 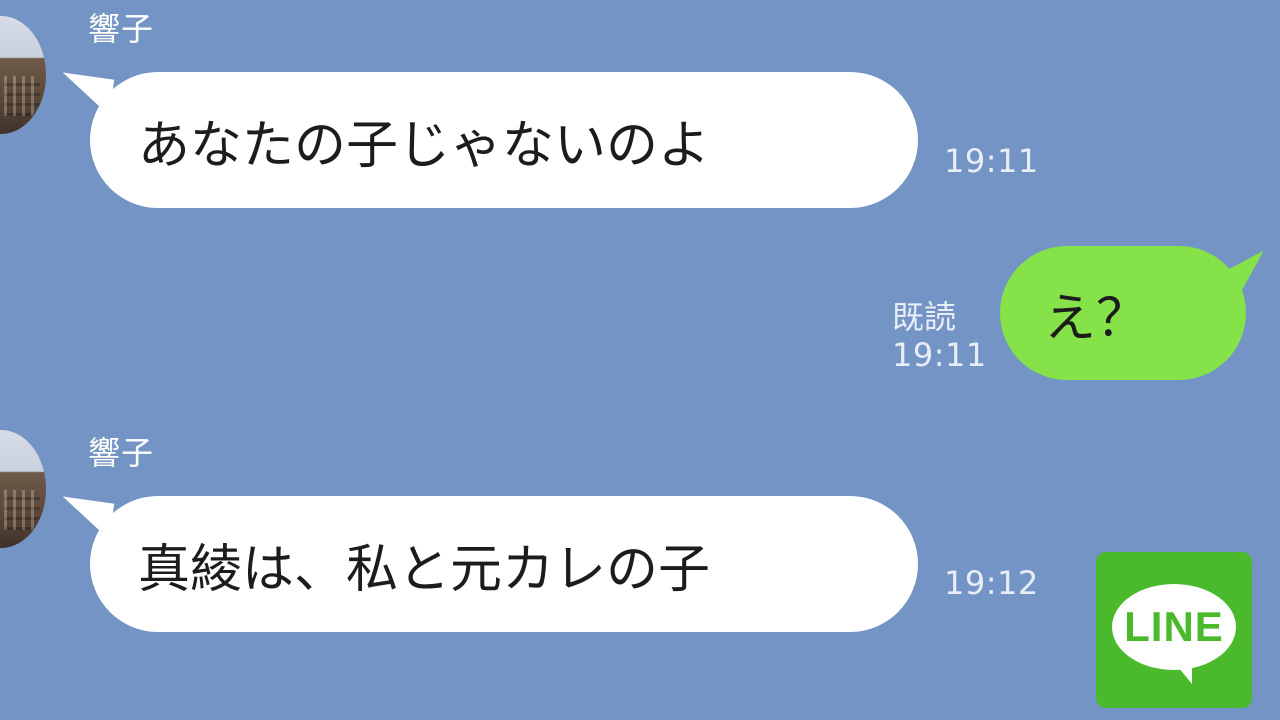 I want to click on read-receipt: 既読, so click(x=924, y=317).